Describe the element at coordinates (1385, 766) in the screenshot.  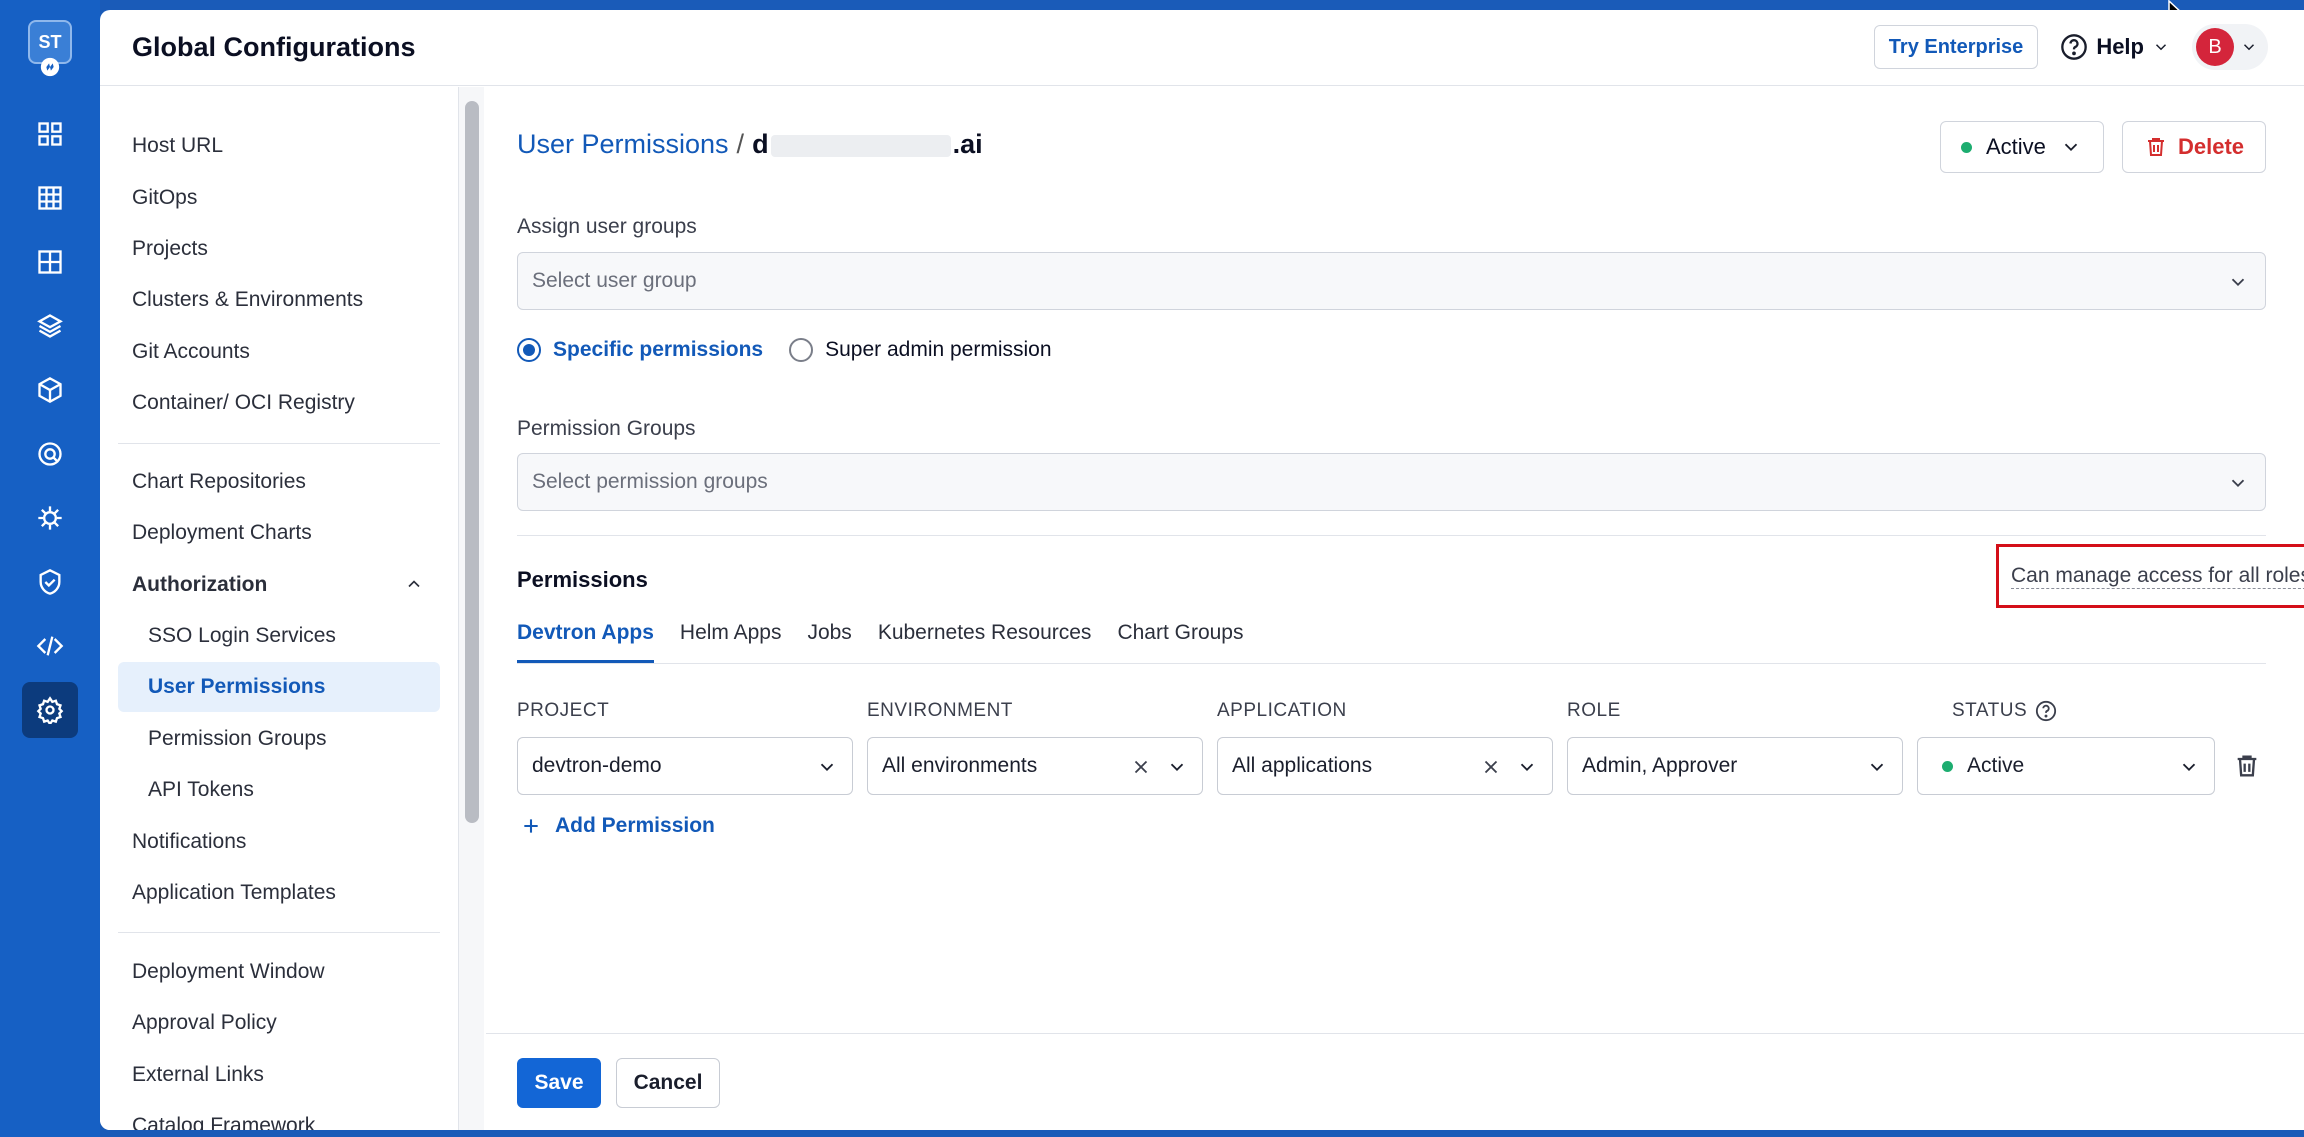
I see `application-select: All applications` at that location.